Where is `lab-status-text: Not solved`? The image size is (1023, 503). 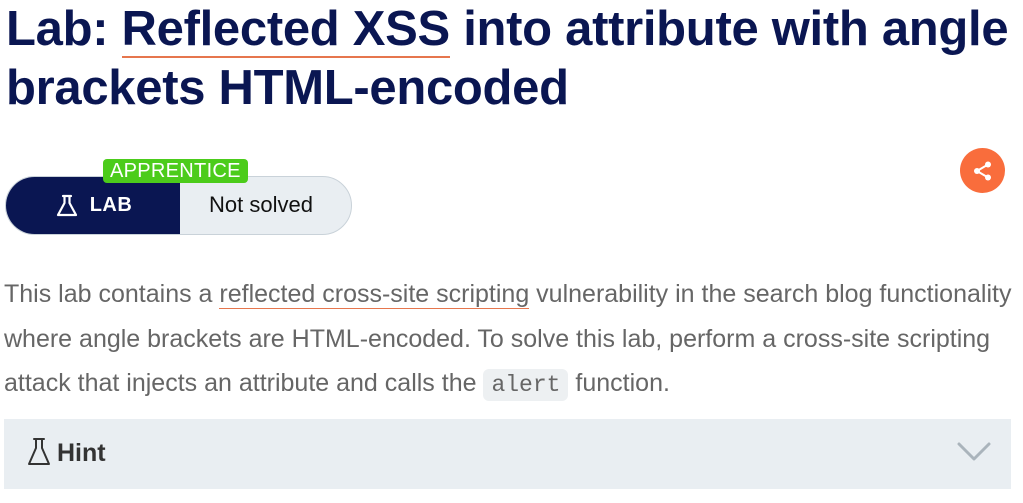 lab-status-text: Not solved is located at coordinates (261, 204).